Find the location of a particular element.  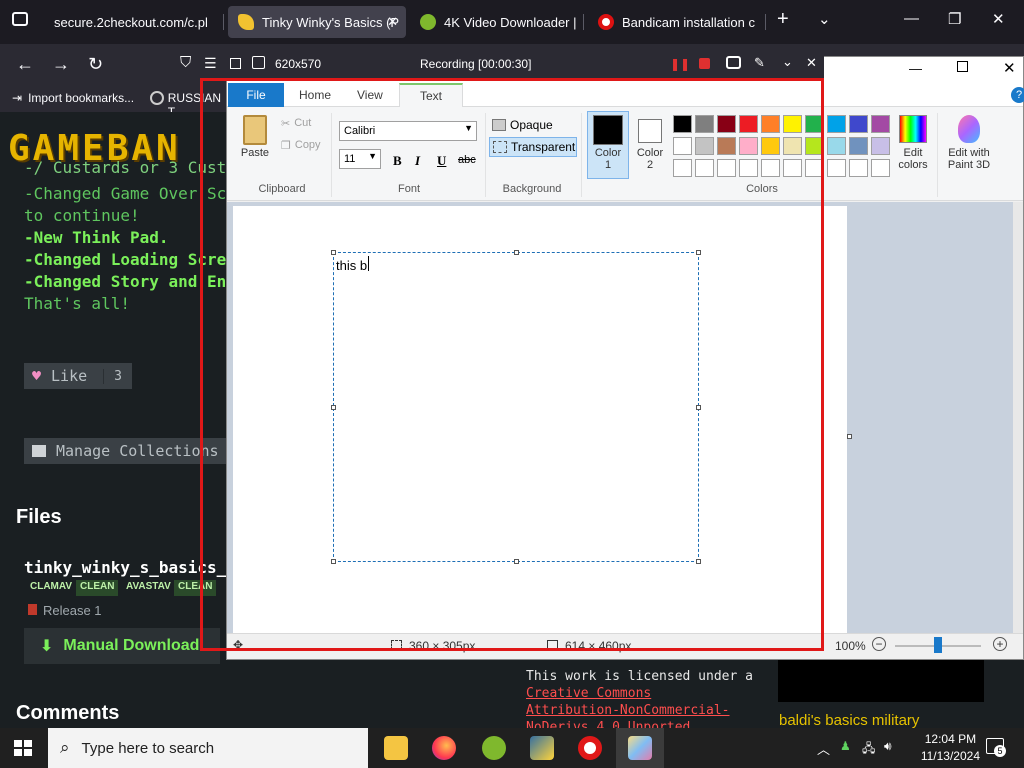

bandicam-favicon-icon is located at coordinates (606, 22).